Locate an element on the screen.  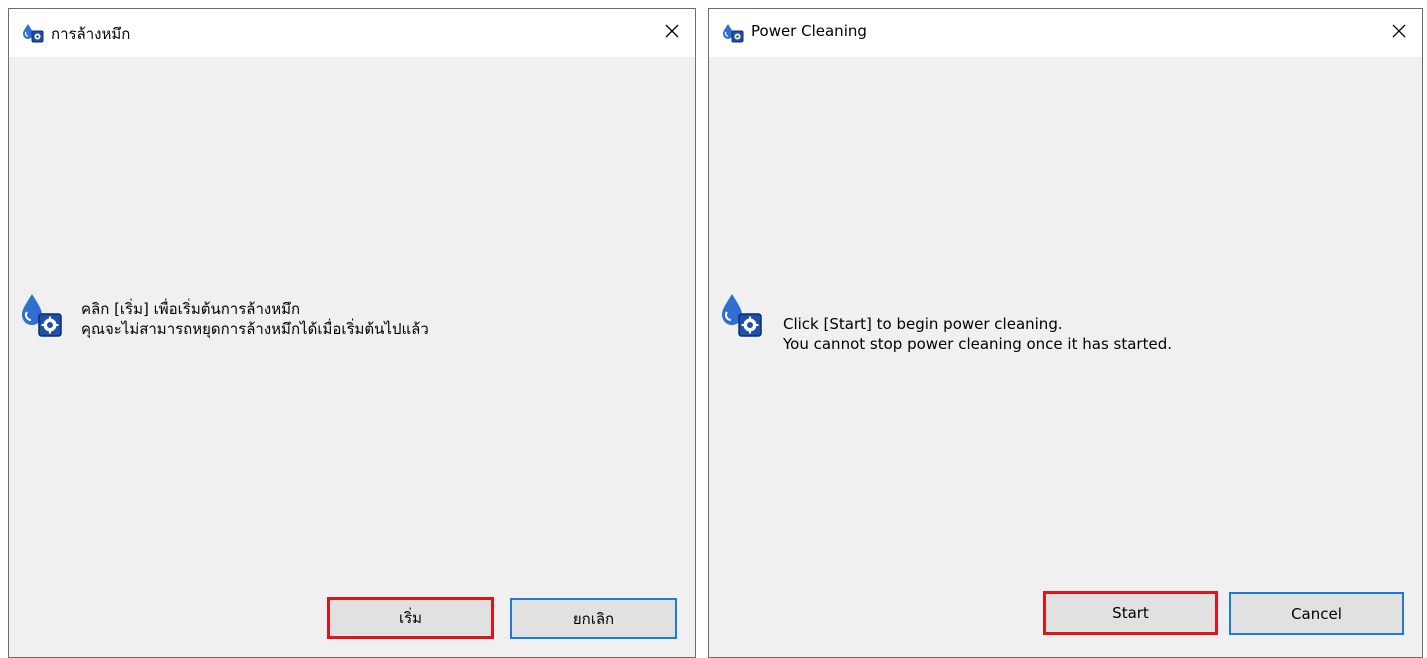
window-title: Power Cleaning is located at coordinates (809, 31).